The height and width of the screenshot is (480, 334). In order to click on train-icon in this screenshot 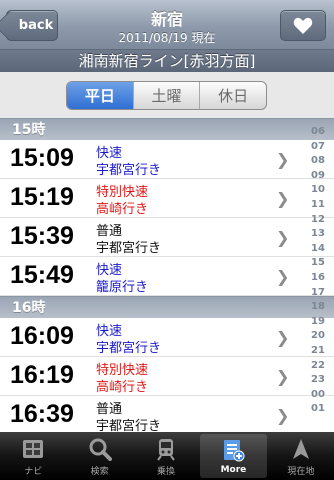, I will do `click(166, 450)`.